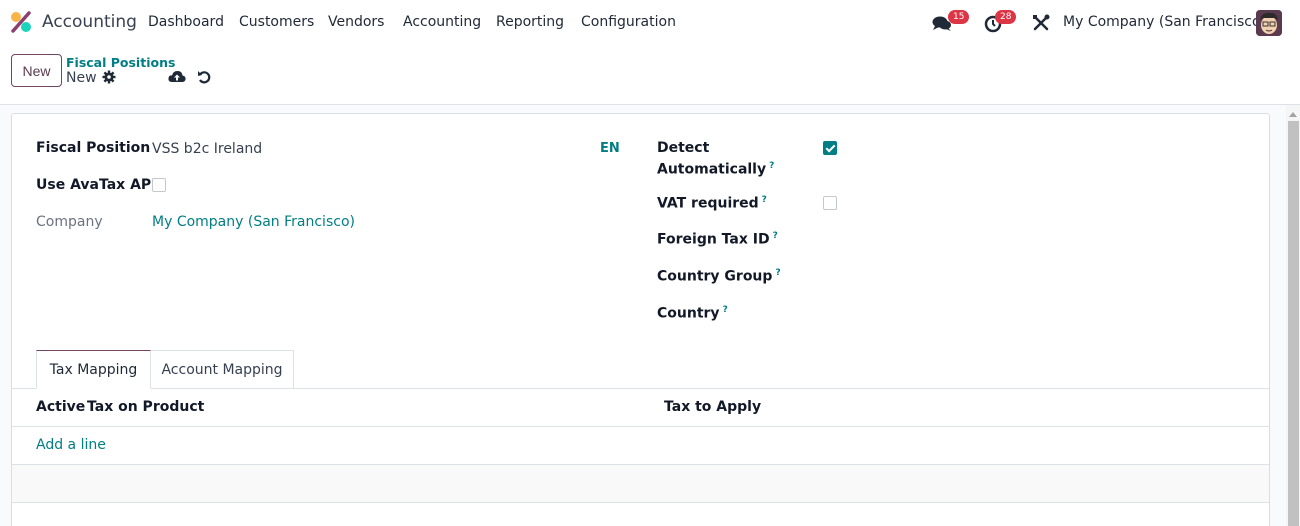  I want to click on detect-automatically-text: Automatically, so click(712, 169).